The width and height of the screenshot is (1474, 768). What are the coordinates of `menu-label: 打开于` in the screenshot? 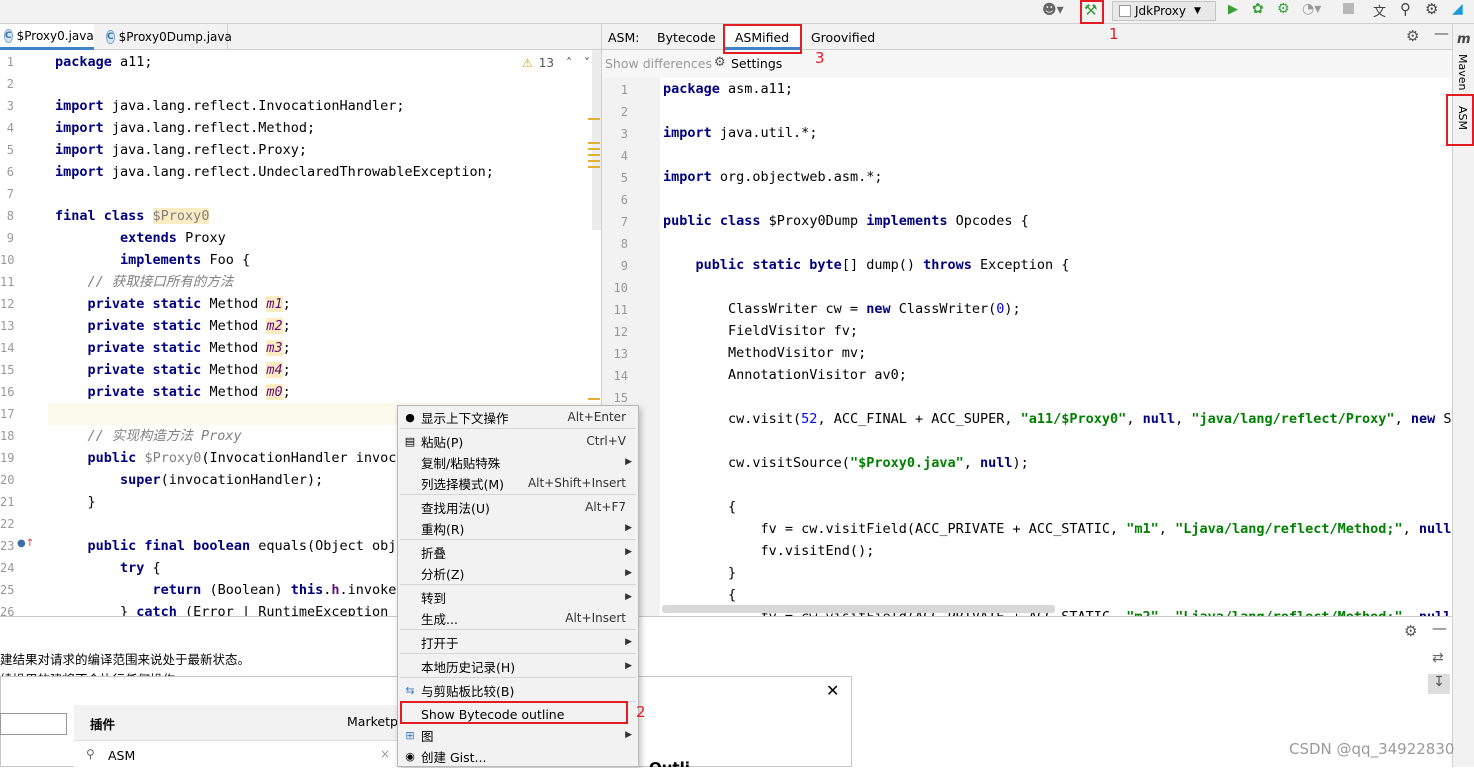 It's located at (440, 643).